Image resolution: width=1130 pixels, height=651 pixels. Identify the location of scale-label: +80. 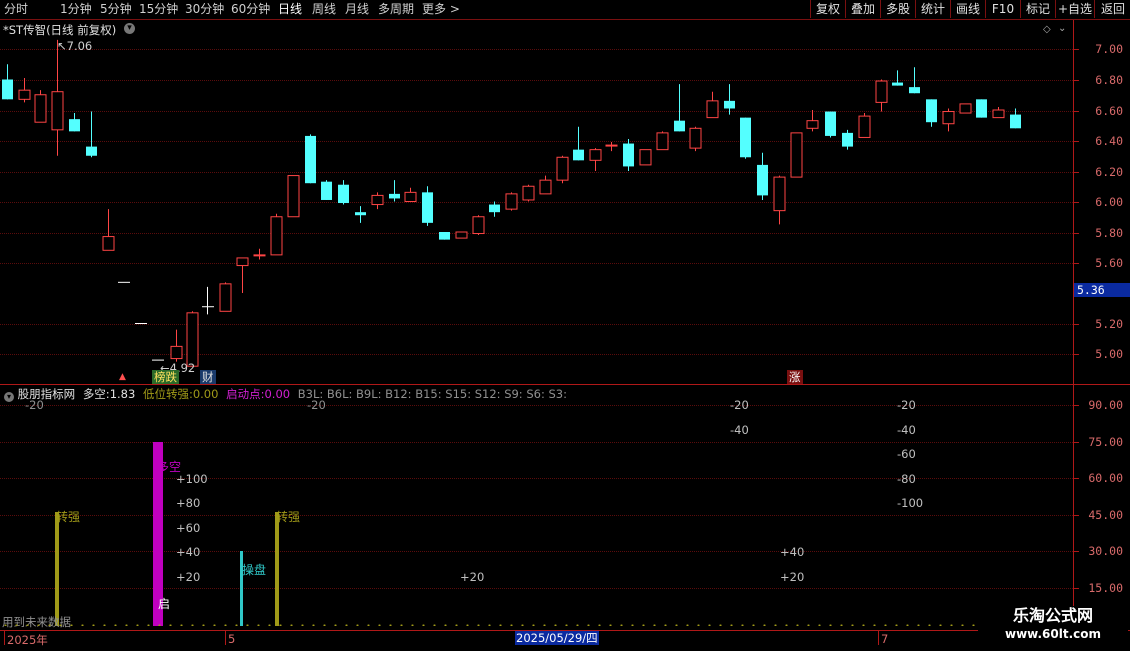
(188, 503).